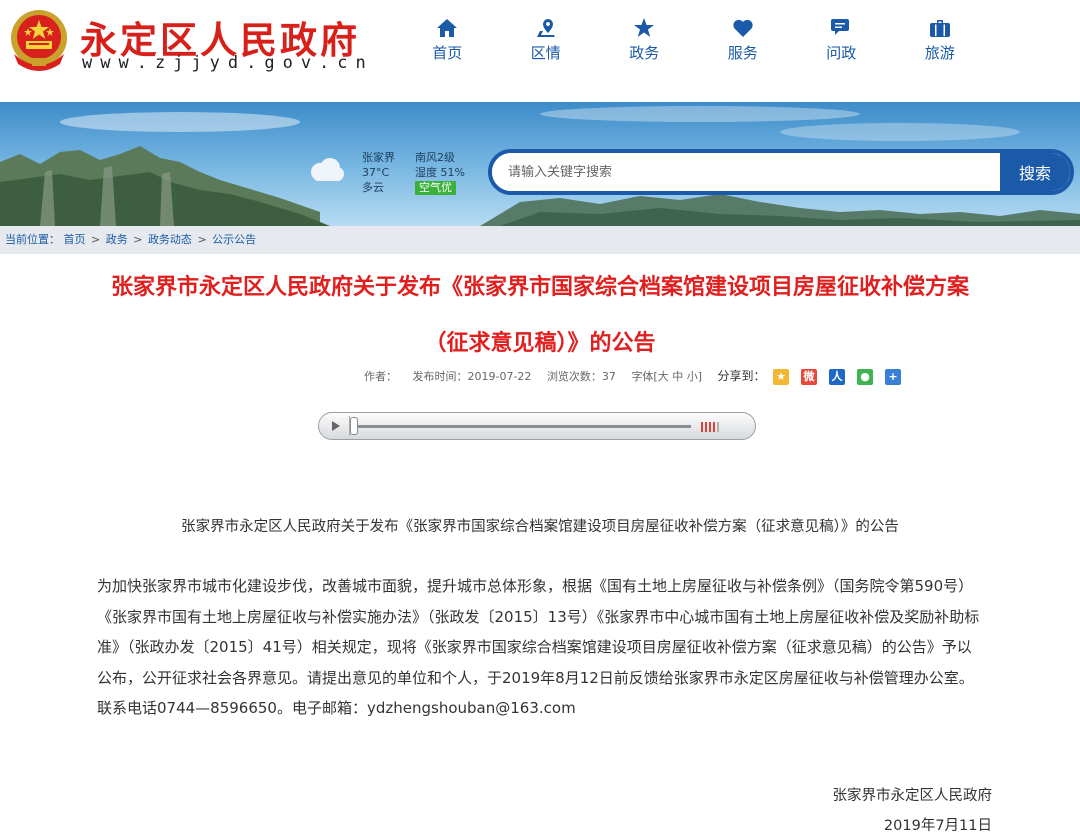  I want to click on wechat-icon: ●, so click(865, 377).